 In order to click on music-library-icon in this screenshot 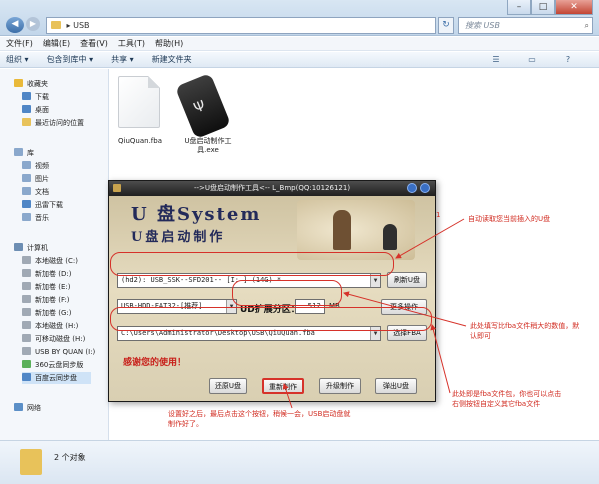, I will do `click(26, 217)`.